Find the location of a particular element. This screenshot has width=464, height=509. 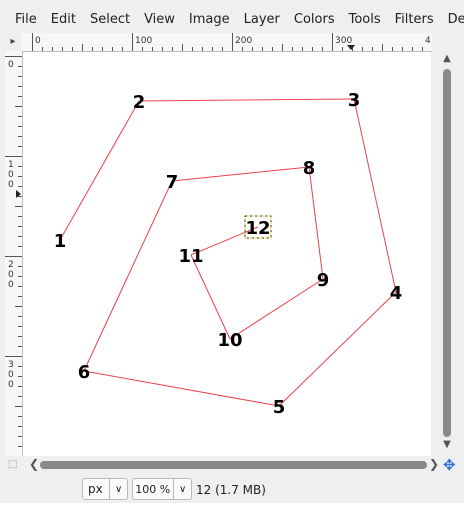

scroll-up-icon: ▲ is located at coordinates (447, 59).